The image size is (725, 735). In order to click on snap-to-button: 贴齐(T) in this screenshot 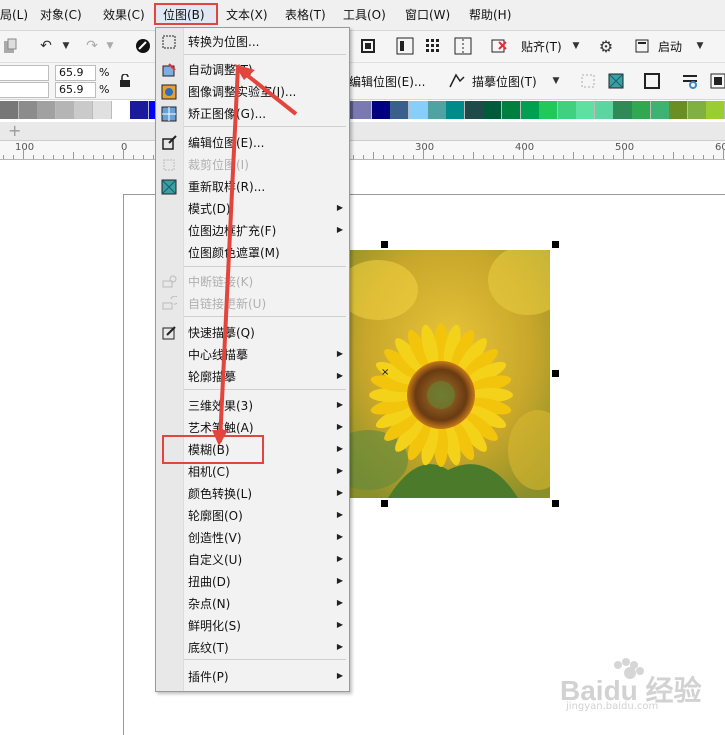, I will do `click(541, 46)`.